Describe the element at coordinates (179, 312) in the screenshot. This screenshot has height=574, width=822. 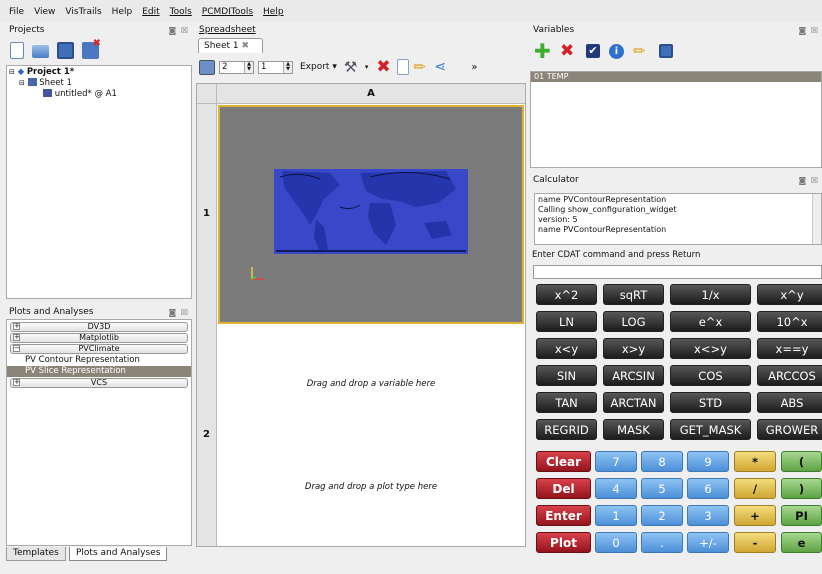
I see `plots-dock-buttons: ◙ ☒` at that location.